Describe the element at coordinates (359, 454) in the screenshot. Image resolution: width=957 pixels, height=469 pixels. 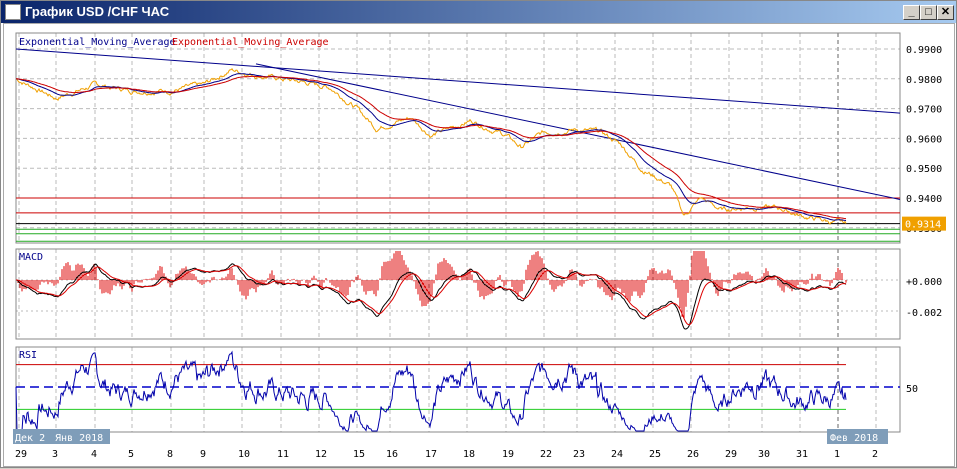
I see `date-label: 15` at that location.